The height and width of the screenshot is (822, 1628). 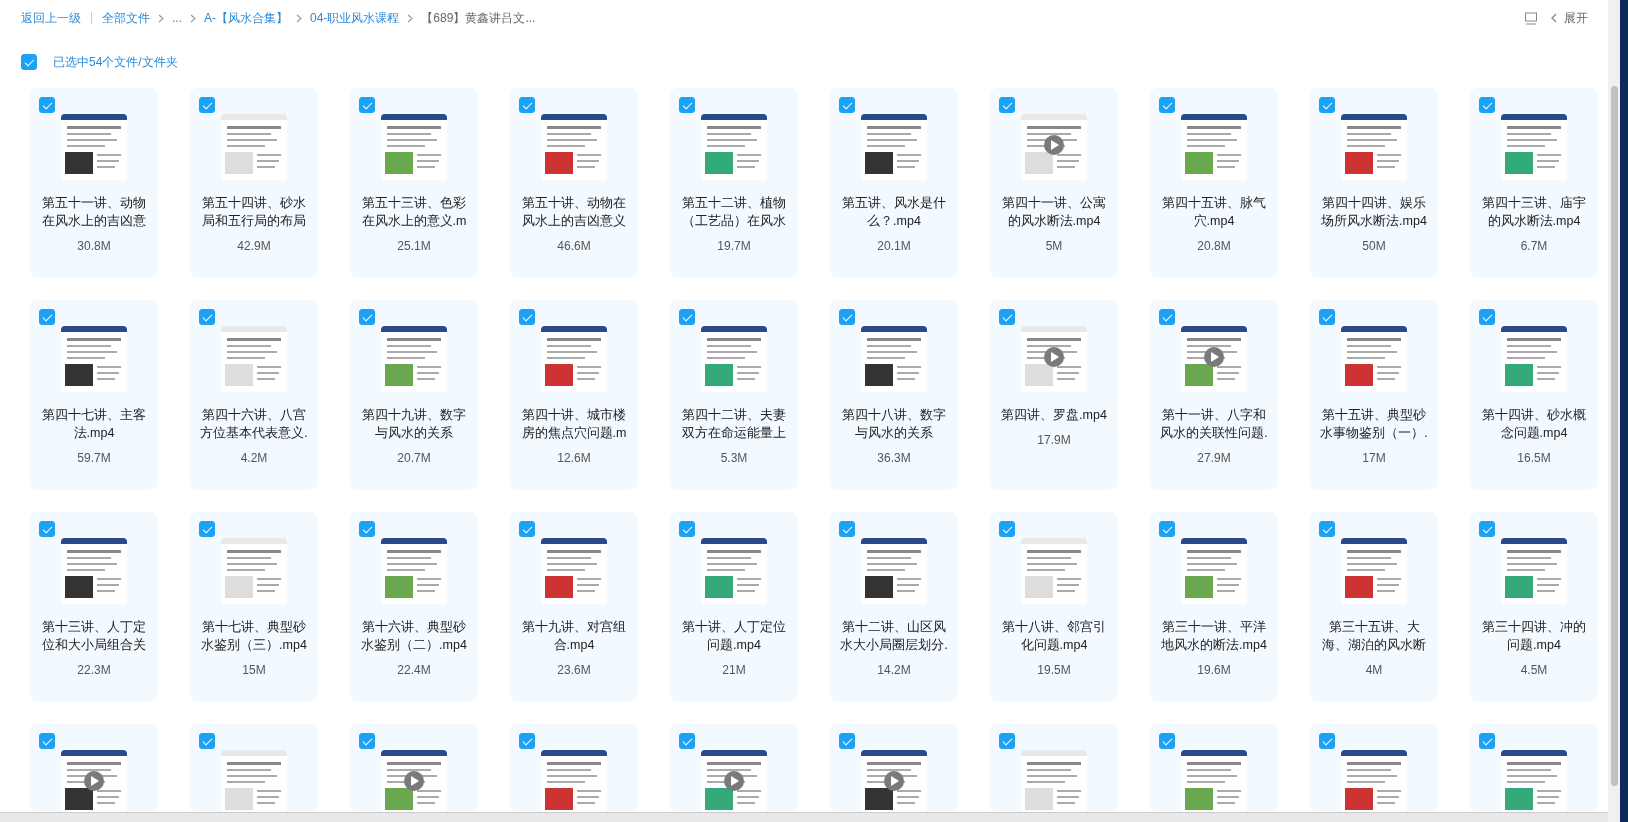 I want to click on file-card: 第五十讲、动物在风水上的吉凶意义 46.6M, so click(x=574, y=183).